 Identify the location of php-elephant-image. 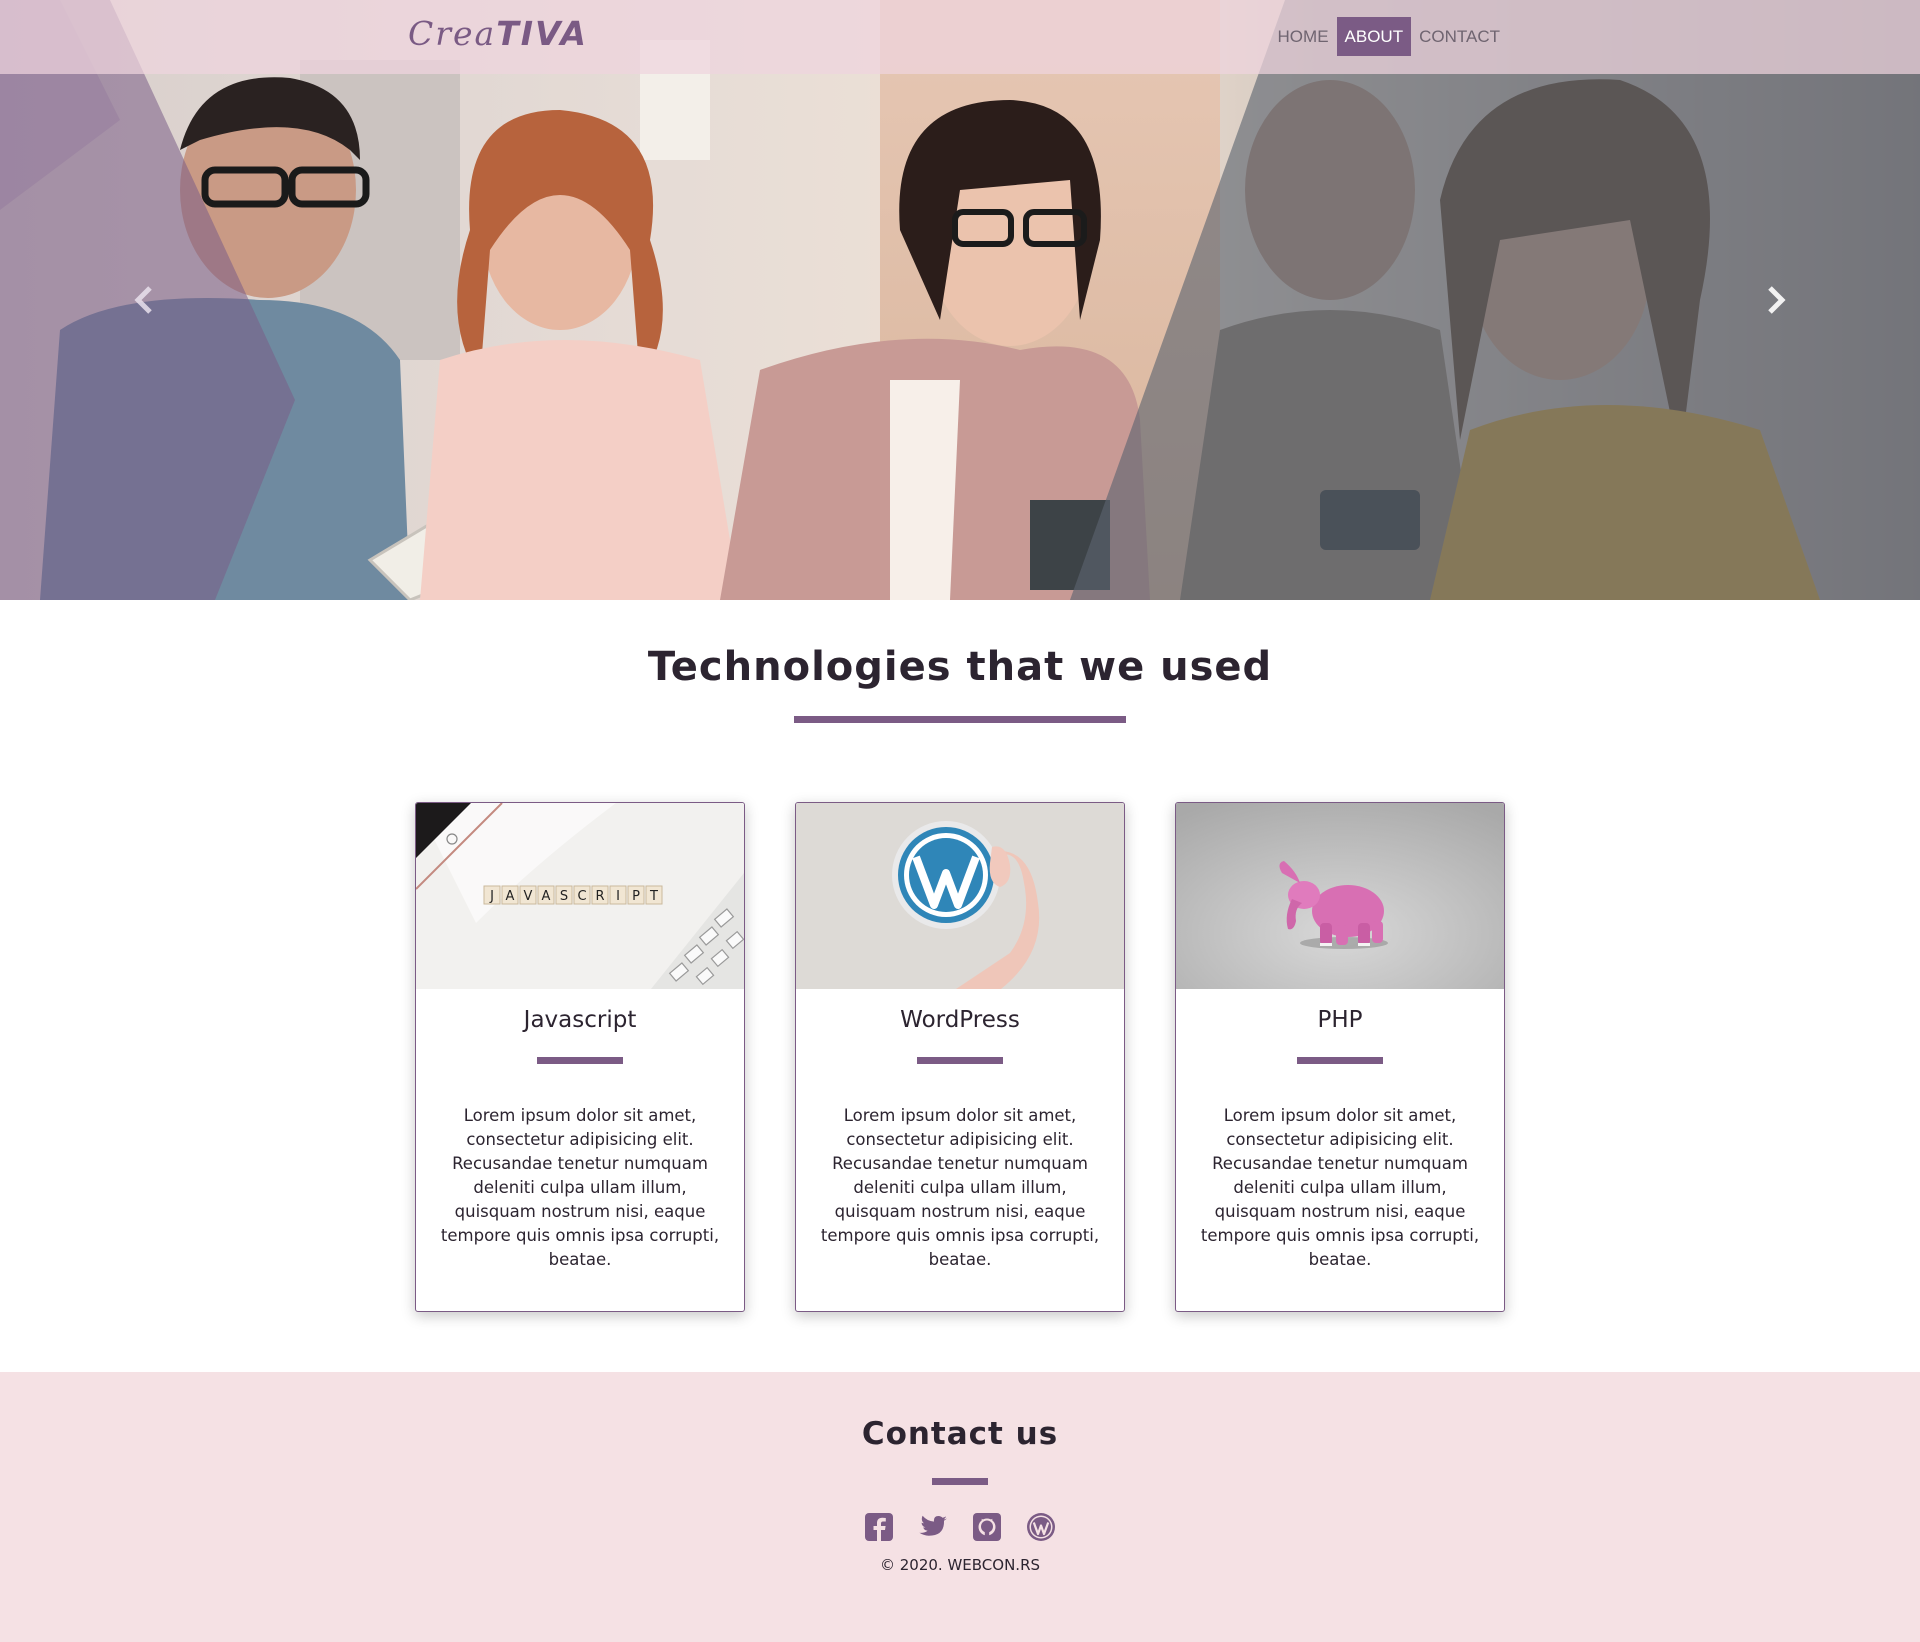
(1340, 896).